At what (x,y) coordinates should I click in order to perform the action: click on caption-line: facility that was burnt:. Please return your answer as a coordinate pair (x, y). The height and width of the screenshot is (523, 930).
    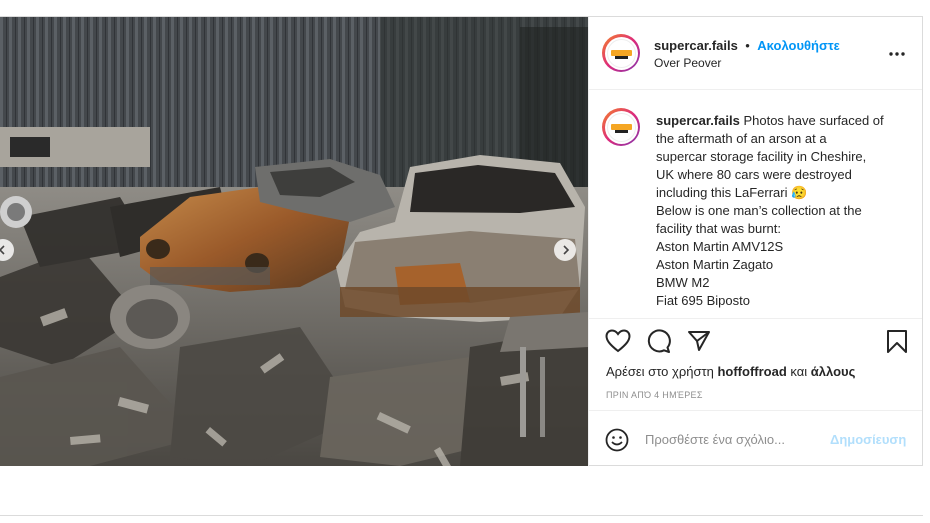
    Looking at the image, I should click on (718, 228).